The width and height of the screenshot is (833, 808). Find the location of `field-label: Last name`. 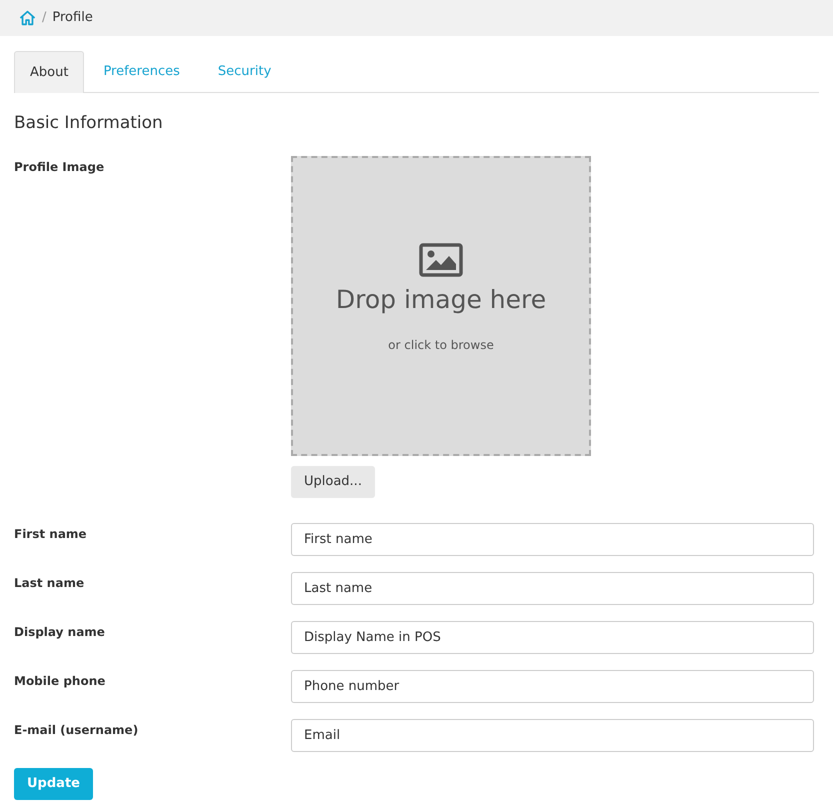

field-label: Last name is located at coordinates (50, 583).